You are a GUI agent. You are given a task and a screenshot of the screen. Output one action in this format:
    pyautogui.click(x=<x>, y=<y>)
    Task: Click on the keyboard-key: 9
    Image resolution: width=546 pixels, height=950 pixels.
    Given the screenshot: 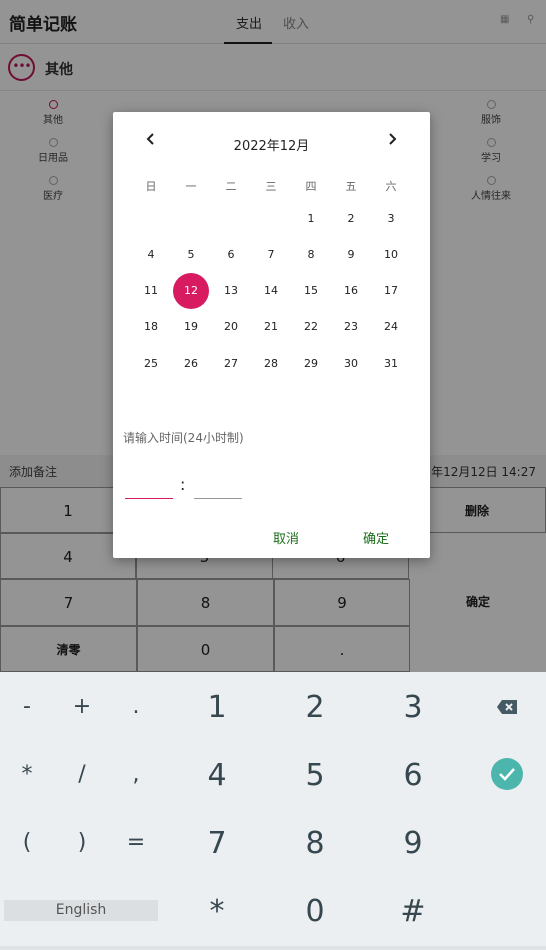 What is the action you would take?
    pyautogui.click(x=413, y=843)
    